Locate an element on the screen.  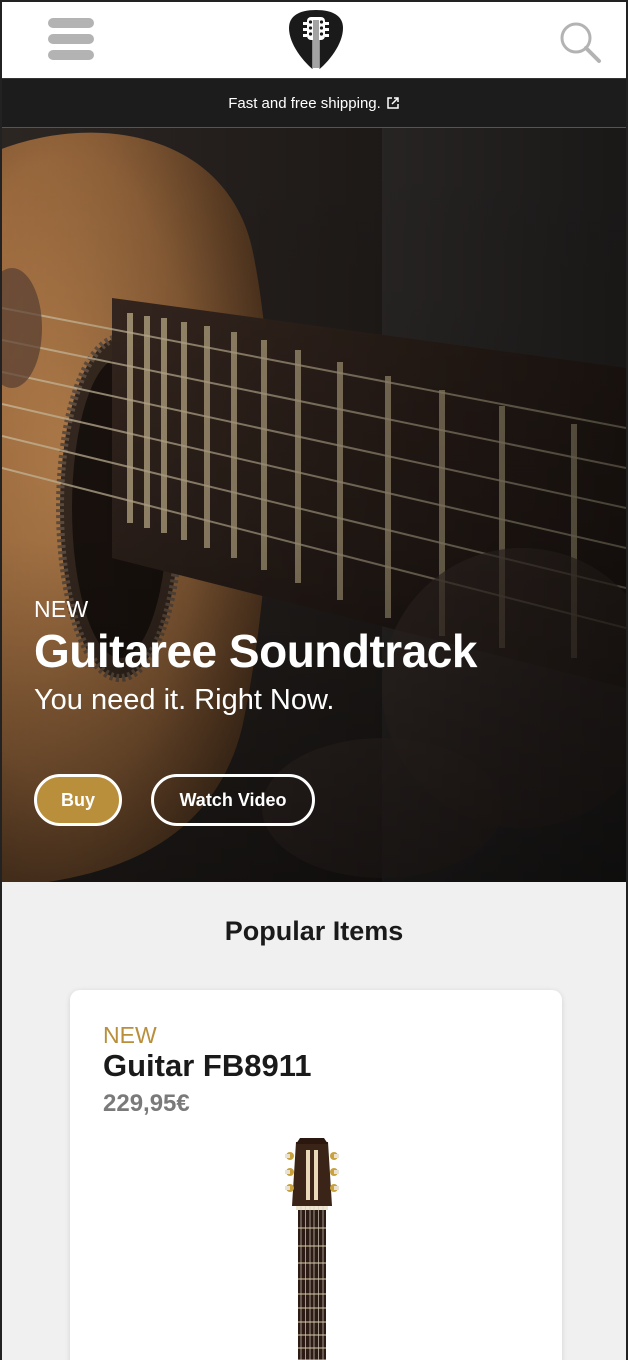
shipping-banner-link: Fast and free shipping. is located at coordinates (314, 103).